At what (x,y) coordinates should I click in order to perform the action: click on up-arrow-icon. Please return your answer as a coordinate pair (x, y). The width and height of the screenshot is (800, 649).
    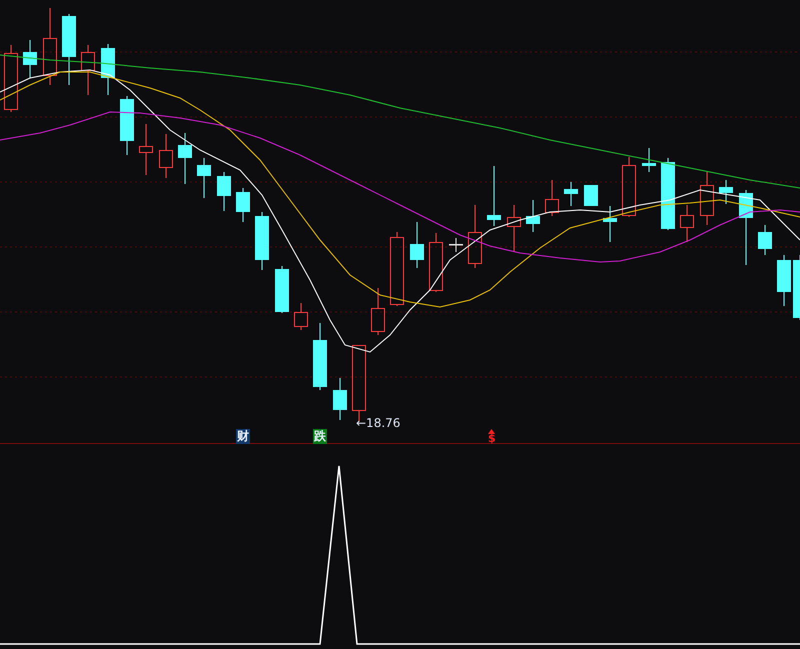
    Looking at the image, I should click on (491, 431).